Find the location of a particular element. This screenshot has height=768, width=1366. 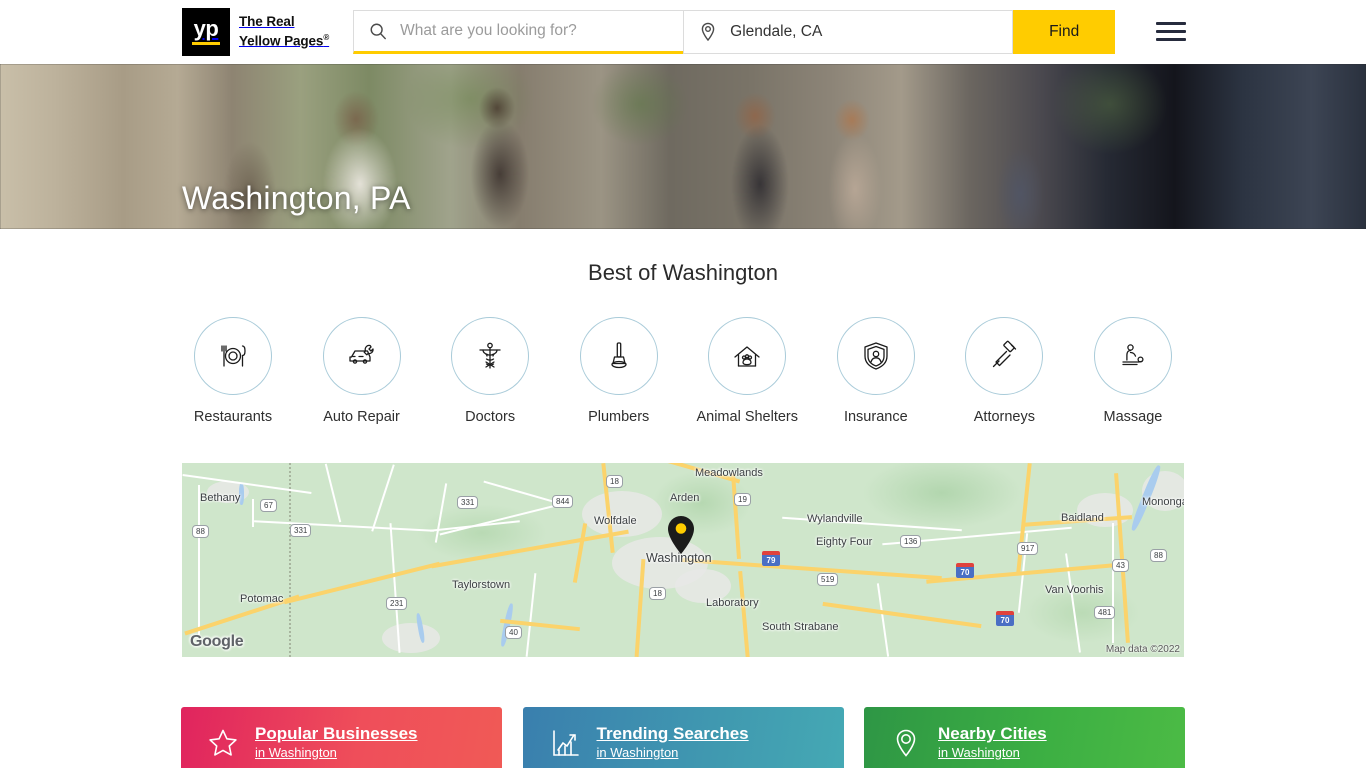

map-place-label: Arden is located at coordinates (685, 498).